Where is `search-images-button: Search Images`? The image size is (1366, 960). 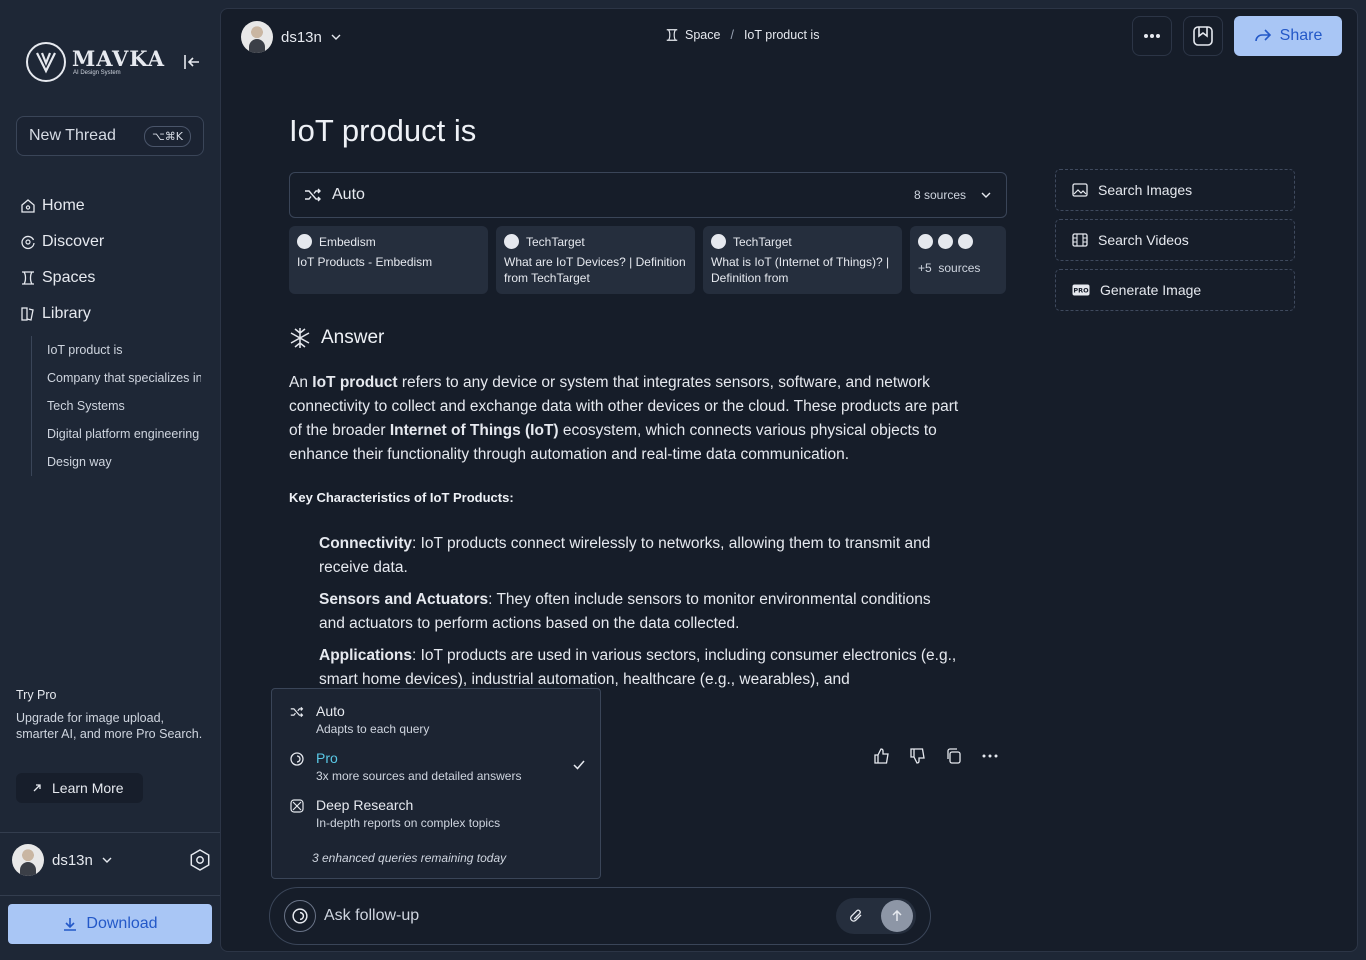 search-images-button: Search Images is located at coordinates (1175, 190).